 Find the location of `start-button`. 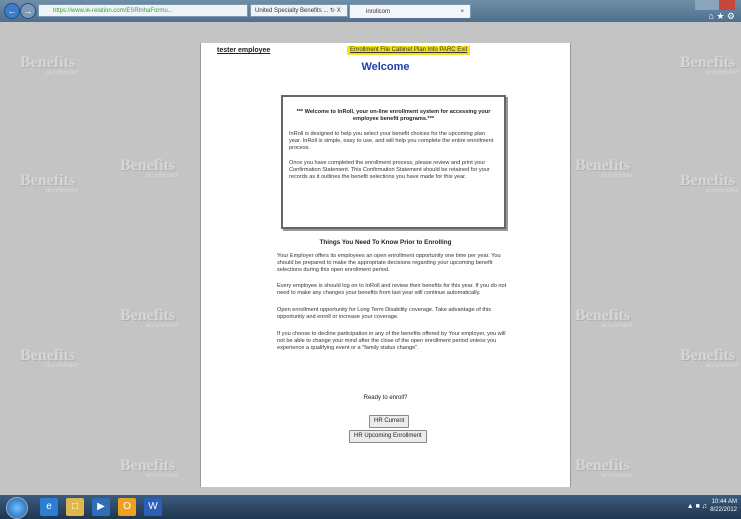

start-button is located at coordinates (17, 508).